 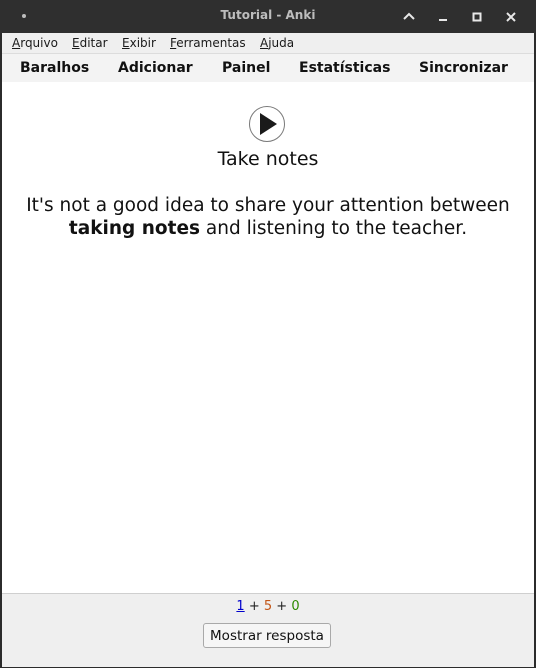 I want to click on toolbar-browse-link: Painel, so click(x=246, y=68).